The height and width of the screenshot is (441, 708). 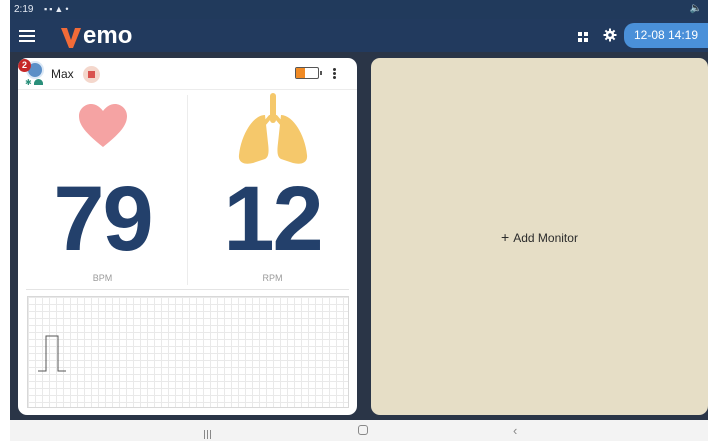 I want to click on respiration-rate-vital: 12 RPM, so click(x=272, y=189).